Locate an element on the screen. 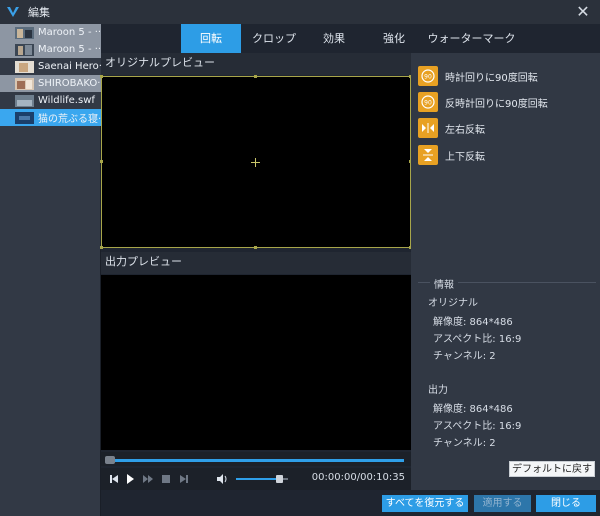 This screenshot has width=600, height=516. output-resolution: 解像度: 864*486 is located at coordinates (473, 409).